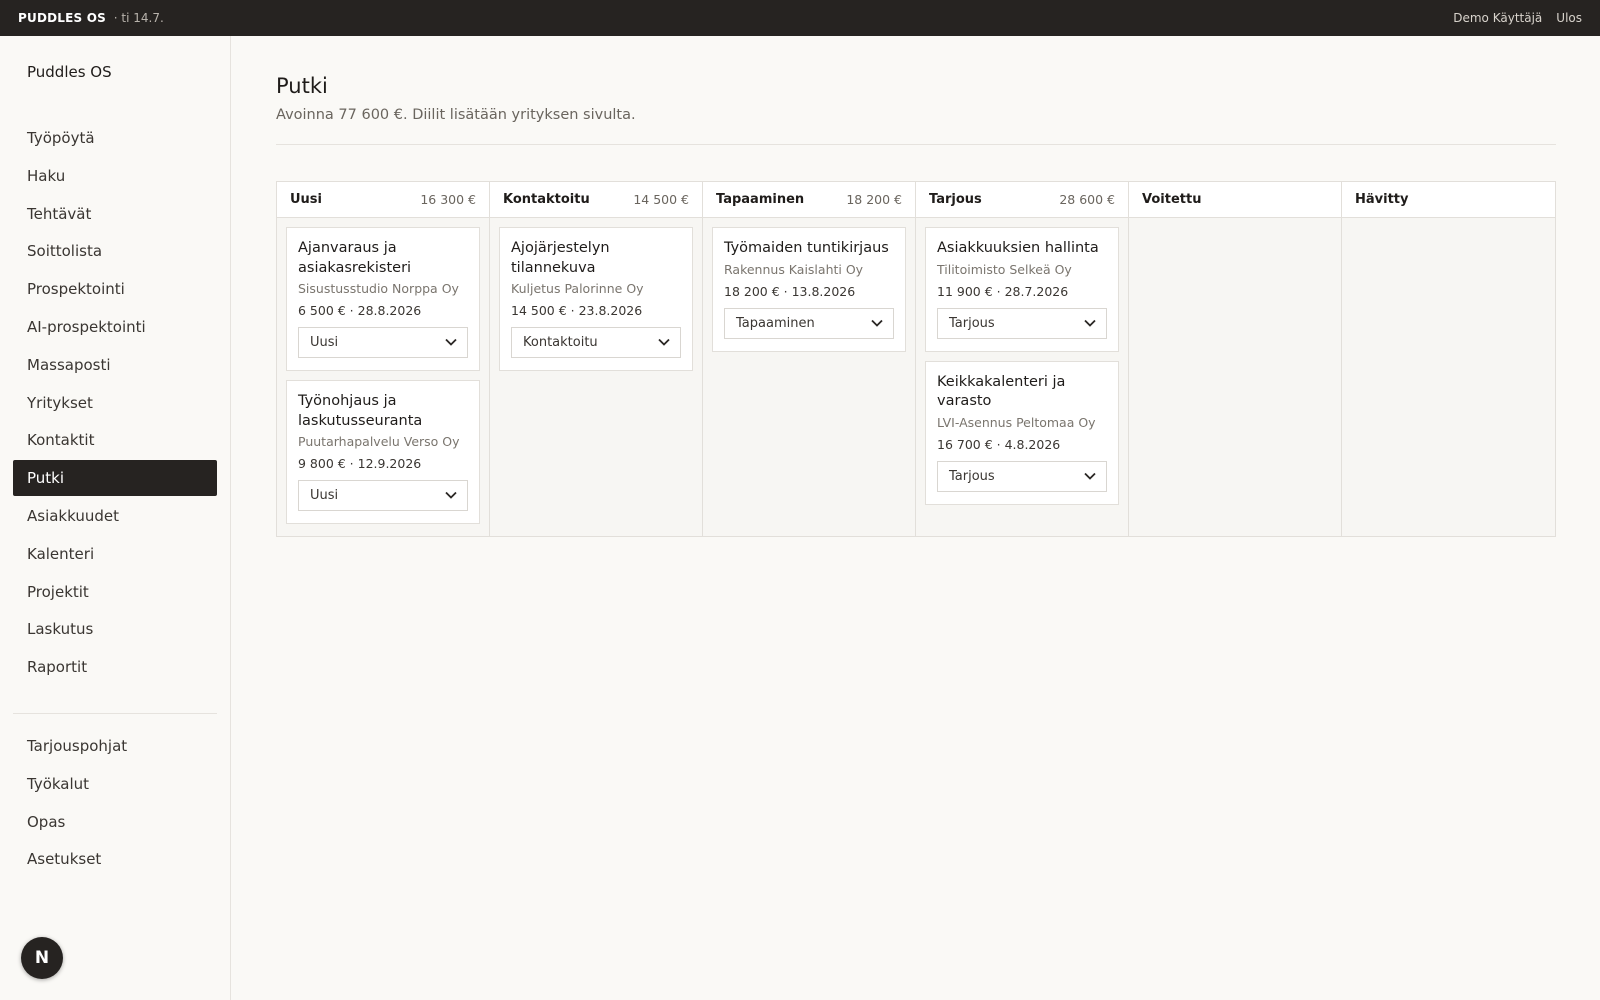 Image resolution: width=1600 pixels, height=1000 pixels. I want to click on sidebar-item-tehtävät: Tehtävät, so click(115, 214).